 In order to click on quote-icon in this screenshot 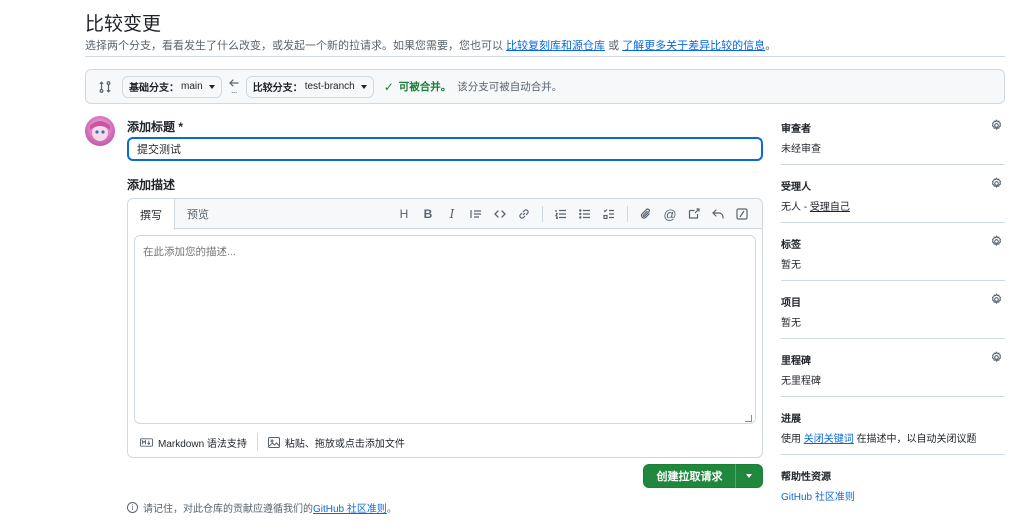, I will do `click(476, 214)`.